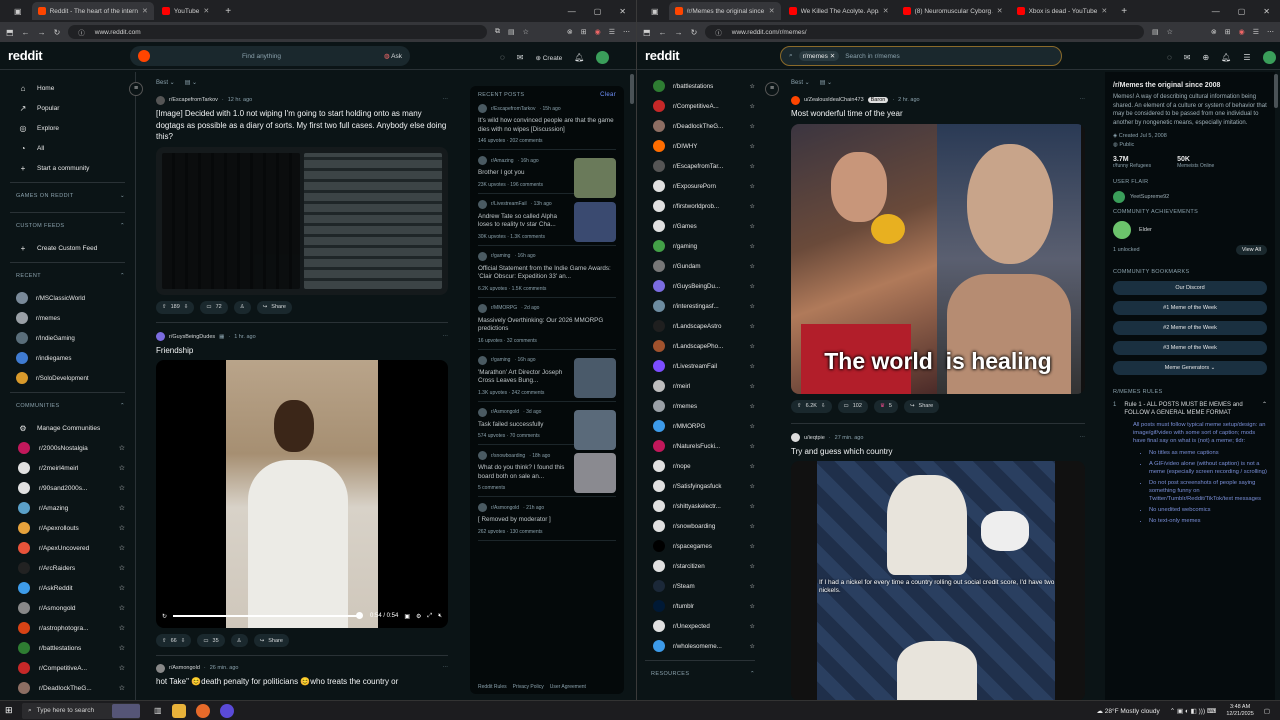 The image size is (1280, 720). I want to click on community-item: r/CompetitiveA... ☆, so click(67, 668).